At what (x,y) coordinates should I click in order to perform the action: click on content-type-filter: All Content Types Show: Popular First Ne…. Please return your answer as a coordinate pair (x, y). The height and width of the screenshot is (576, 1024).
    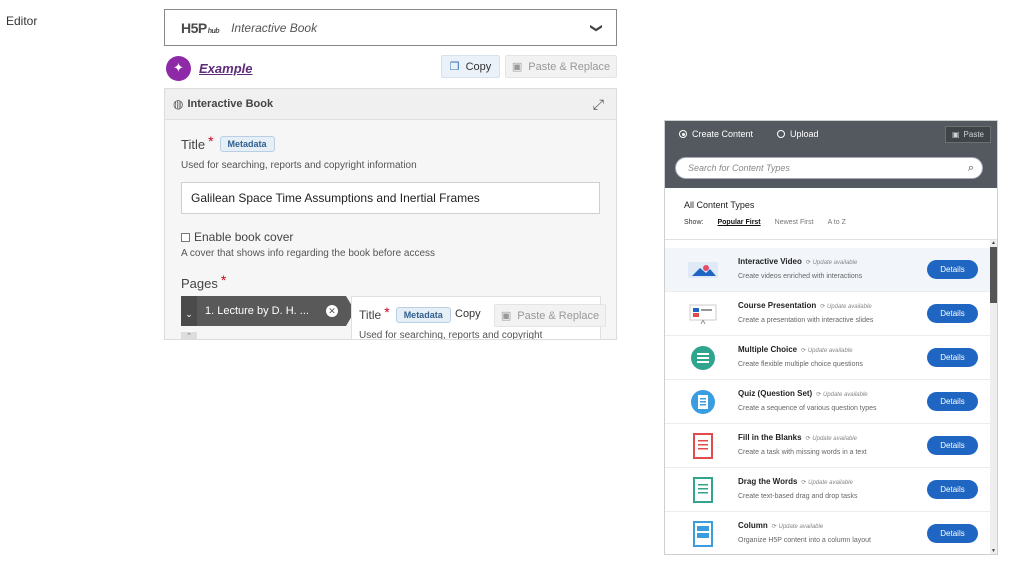
    Looking at the image, I should click on (831, 214).